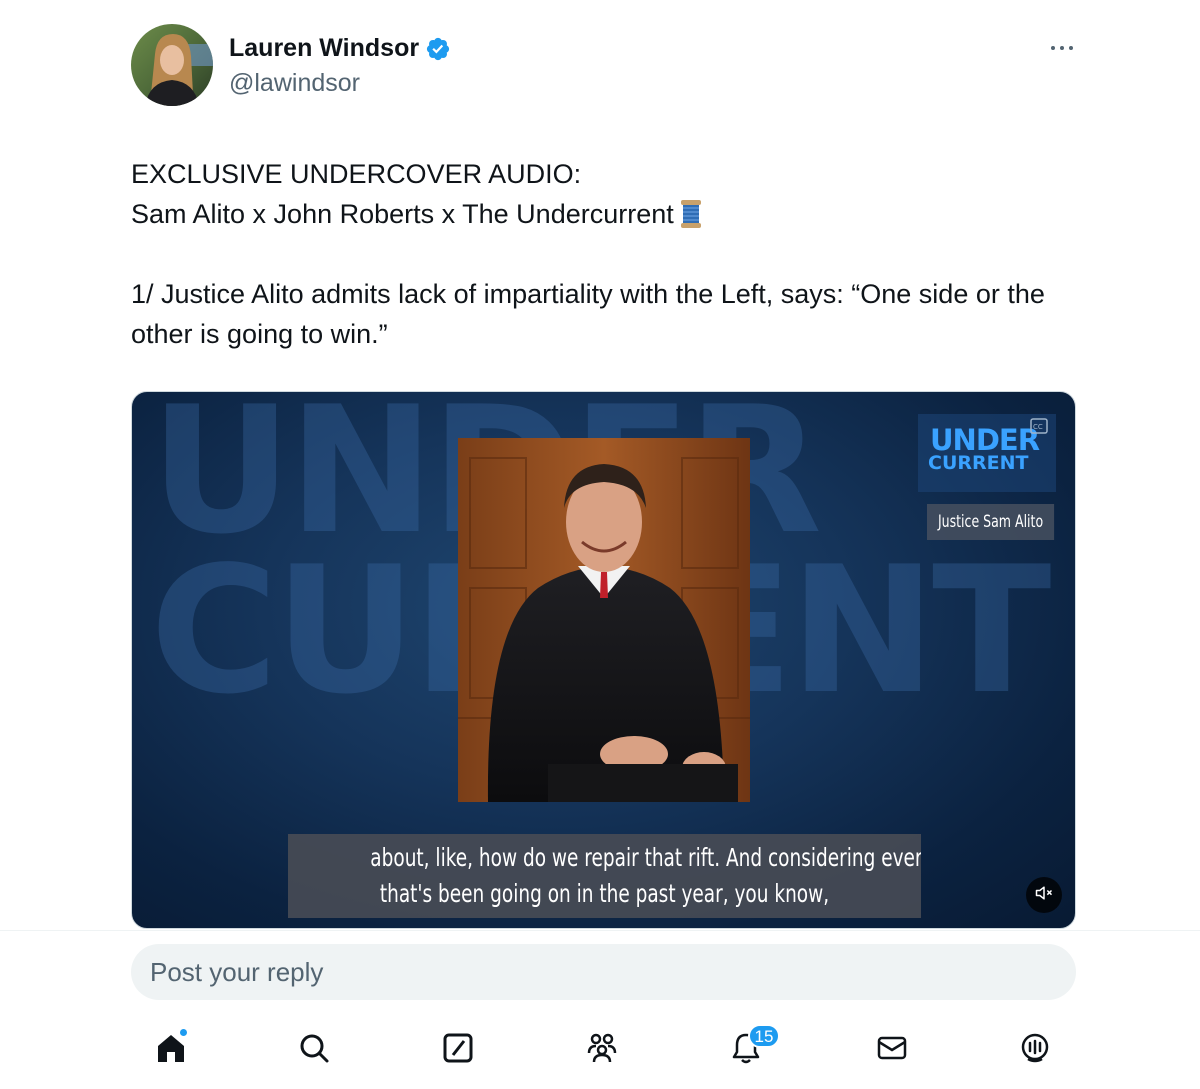 This screenshot has width=1200, height=1089. I want to click on logo-text-bottom: CURRENT, so click(978, 463).